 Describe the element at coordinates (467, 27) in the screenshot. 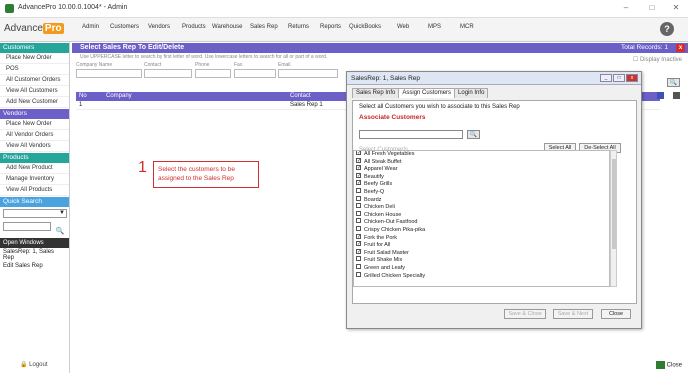

I see `menu-item: MCR` at that location.